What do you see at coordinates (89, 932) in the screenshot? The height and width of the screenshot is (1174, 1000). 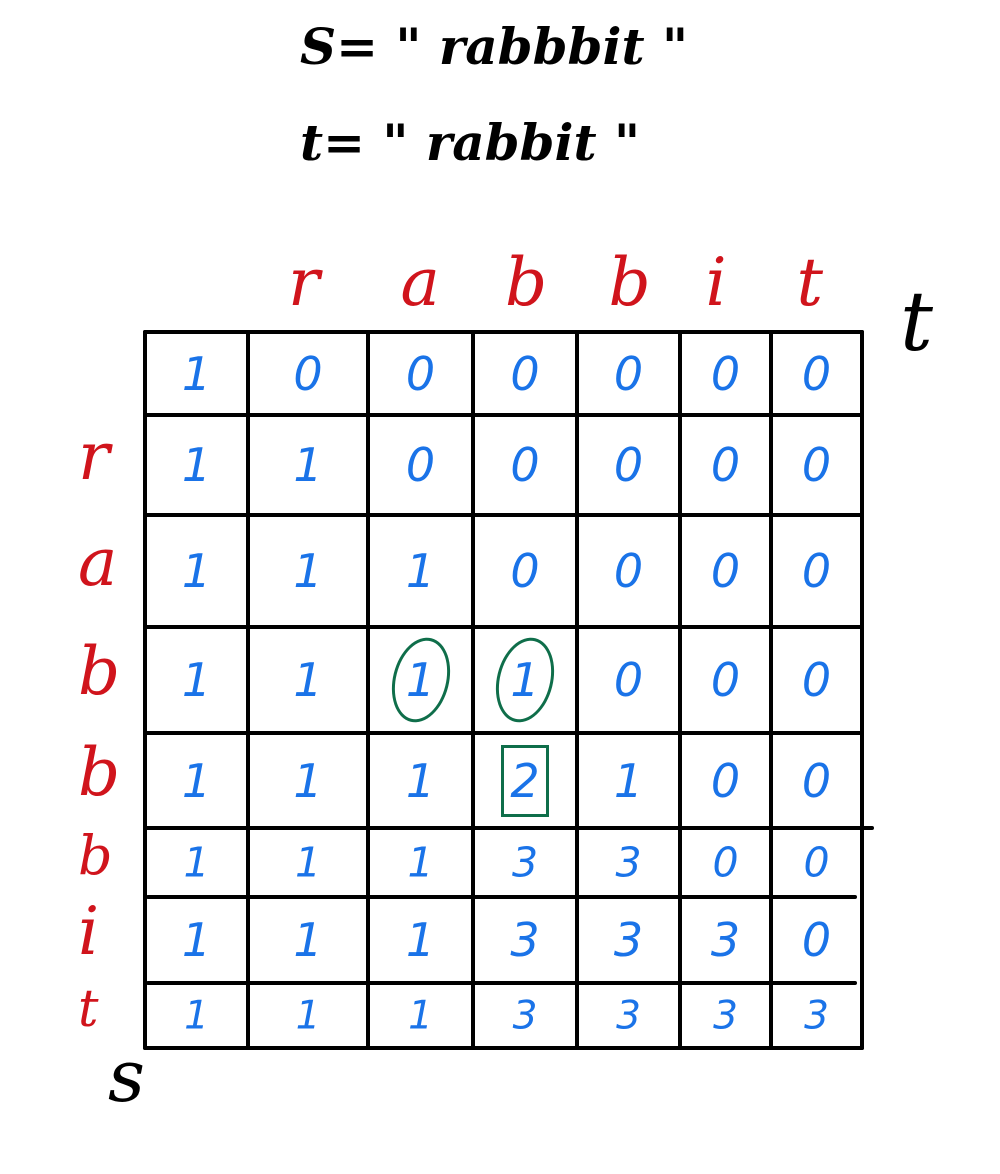 I see `row-header: i` at bounding box center [89, 932].